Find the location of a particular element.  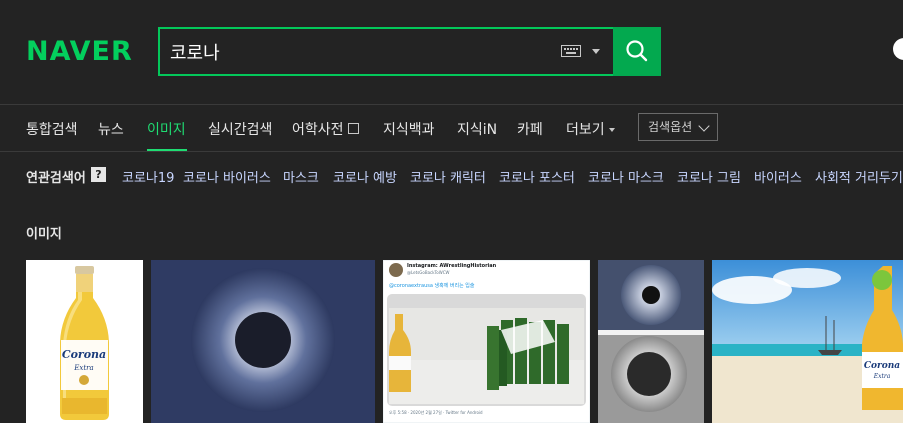

solar-eclipse-image is located at coordinates (263, 341).